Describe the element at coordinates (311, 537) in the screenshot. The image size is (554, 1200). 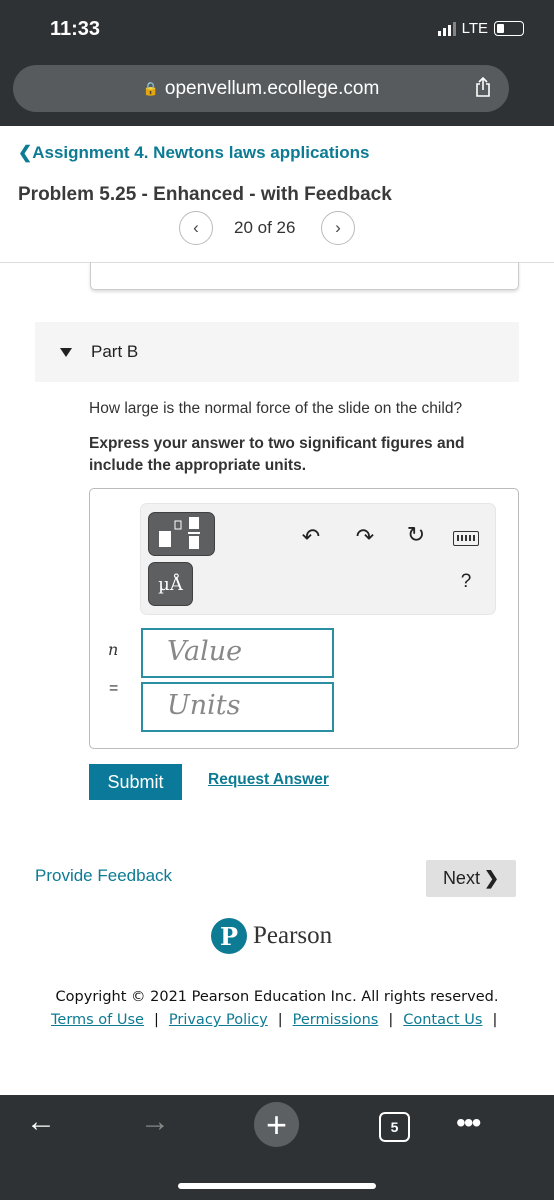
I see `undo-icon: ↶` at that location.